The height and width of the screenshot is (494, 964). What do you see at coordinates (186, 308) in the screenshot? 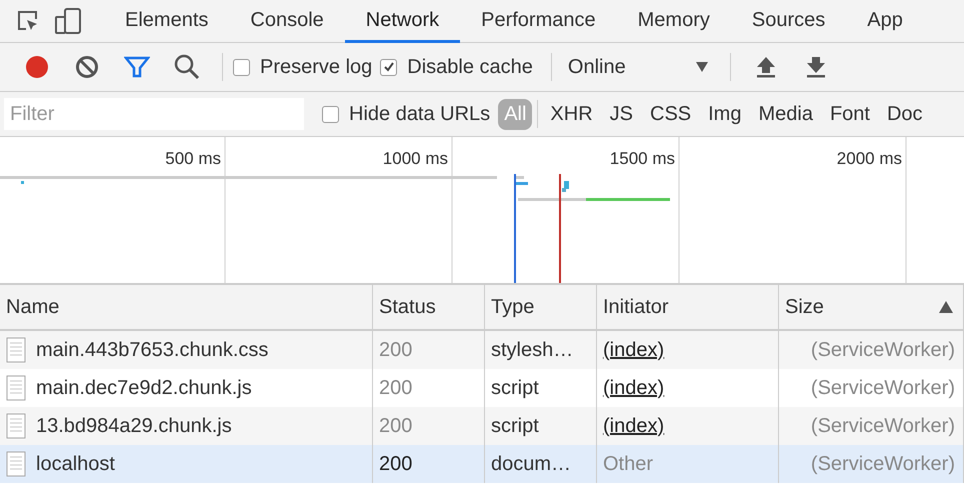
I see `column-header: Name` at bounding box center [186, 308].